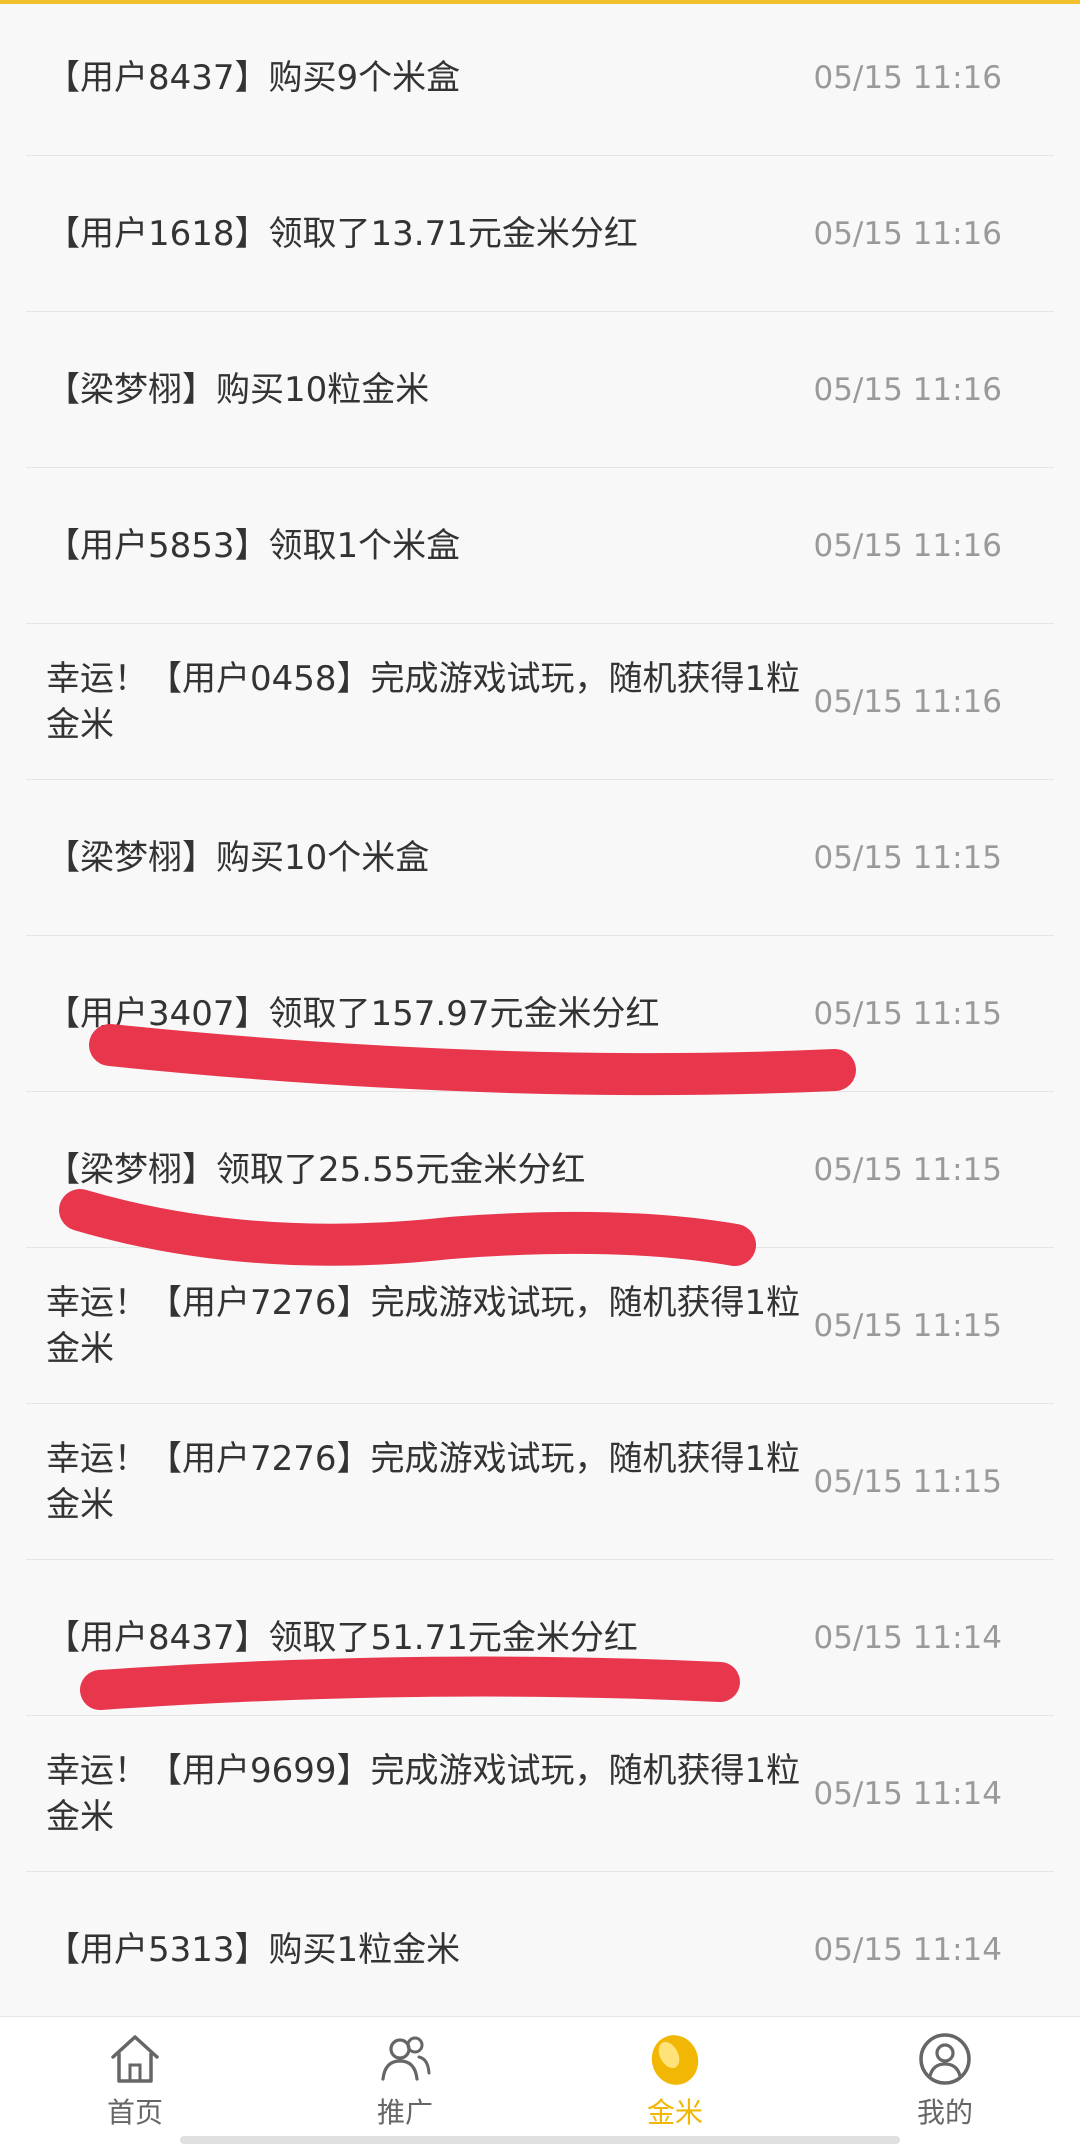 The image size is (1080, 2145). What do you see at coordinates (253, 1949) in the screenshot?
I see `feed-item-text: 【用户5313】购买1粒金米` at bounding box center [253, 1949].